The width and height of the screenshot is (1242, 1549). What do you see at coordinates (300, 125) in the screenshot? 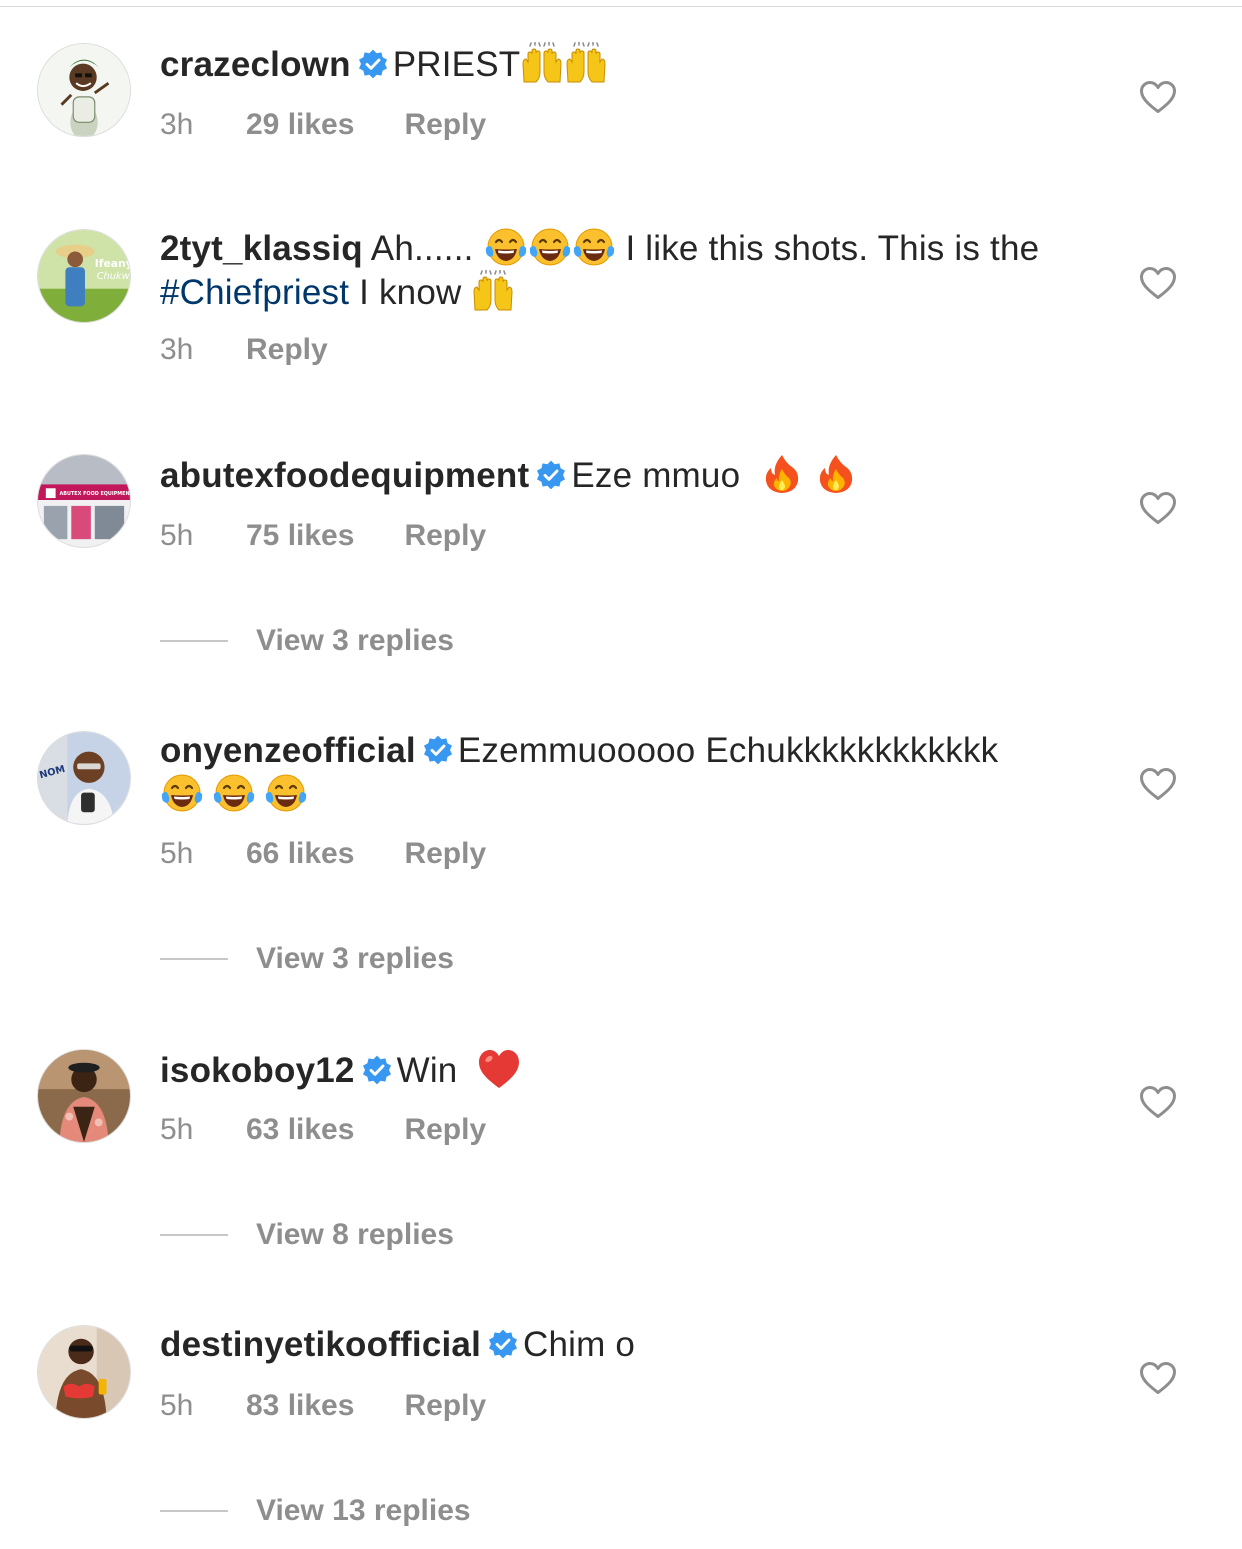
I see `likes-count: 29 likes` at bounding box center [300, 125].